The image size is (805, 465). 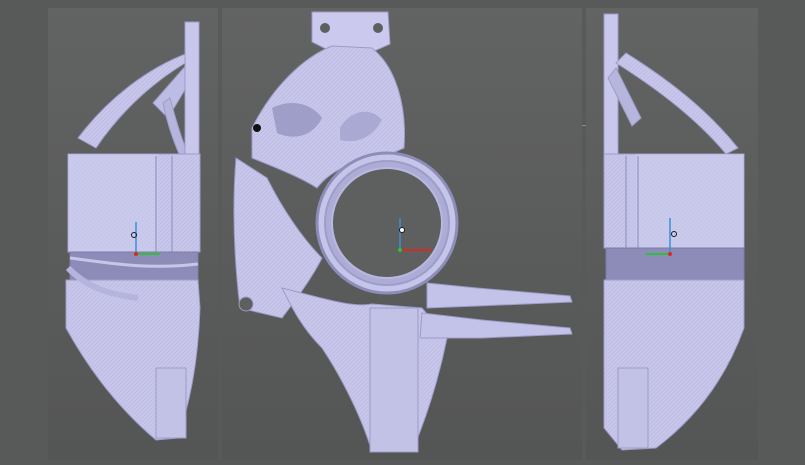 What do you see at coordinates (387, 223) in the screenshot?
I see `mesh-bore` at bounding box center [387, 223].